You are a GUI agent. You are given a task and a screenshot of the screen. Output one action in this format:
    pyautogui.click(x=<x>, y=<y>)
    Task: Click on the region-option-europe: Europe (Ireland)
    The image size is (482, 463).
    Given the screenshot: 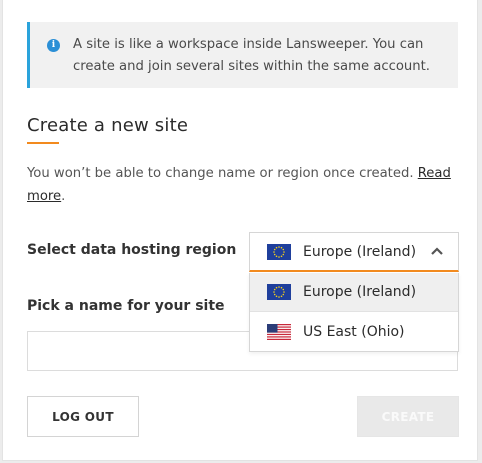 What is the action you would take?
    pyautogui.click(x=354, y=292)
    